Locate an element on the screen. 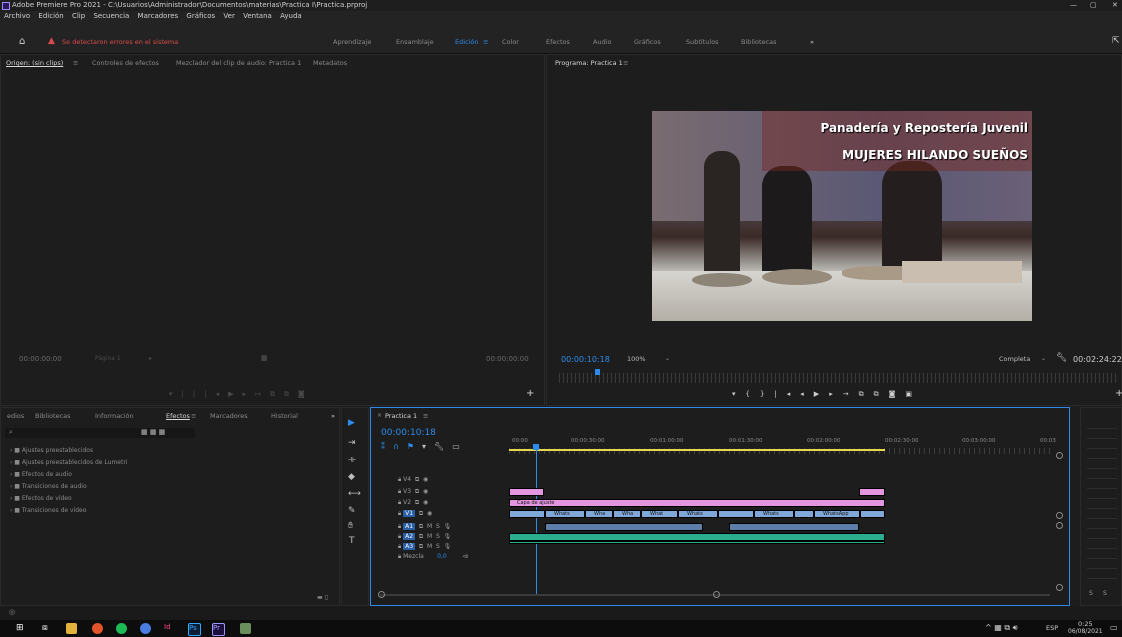 This screenshot has width=1122, height=637. effects-search-input is located at coordinates (100, 433).